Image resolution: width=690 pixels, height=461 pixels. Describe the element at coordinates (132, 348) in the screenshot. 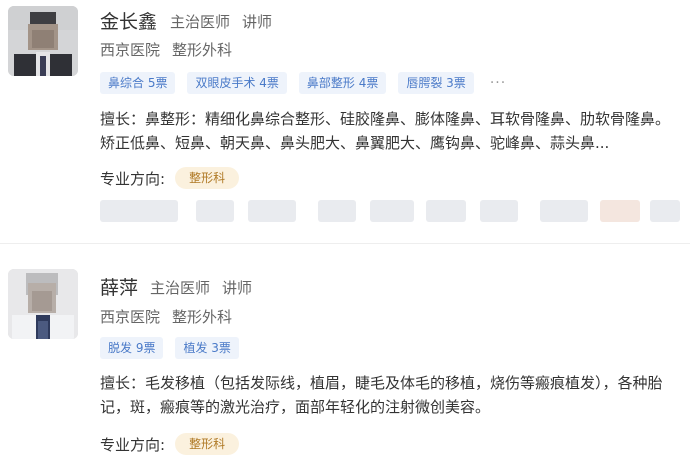

I see `vote-tag: 脱发 9票` at that location.